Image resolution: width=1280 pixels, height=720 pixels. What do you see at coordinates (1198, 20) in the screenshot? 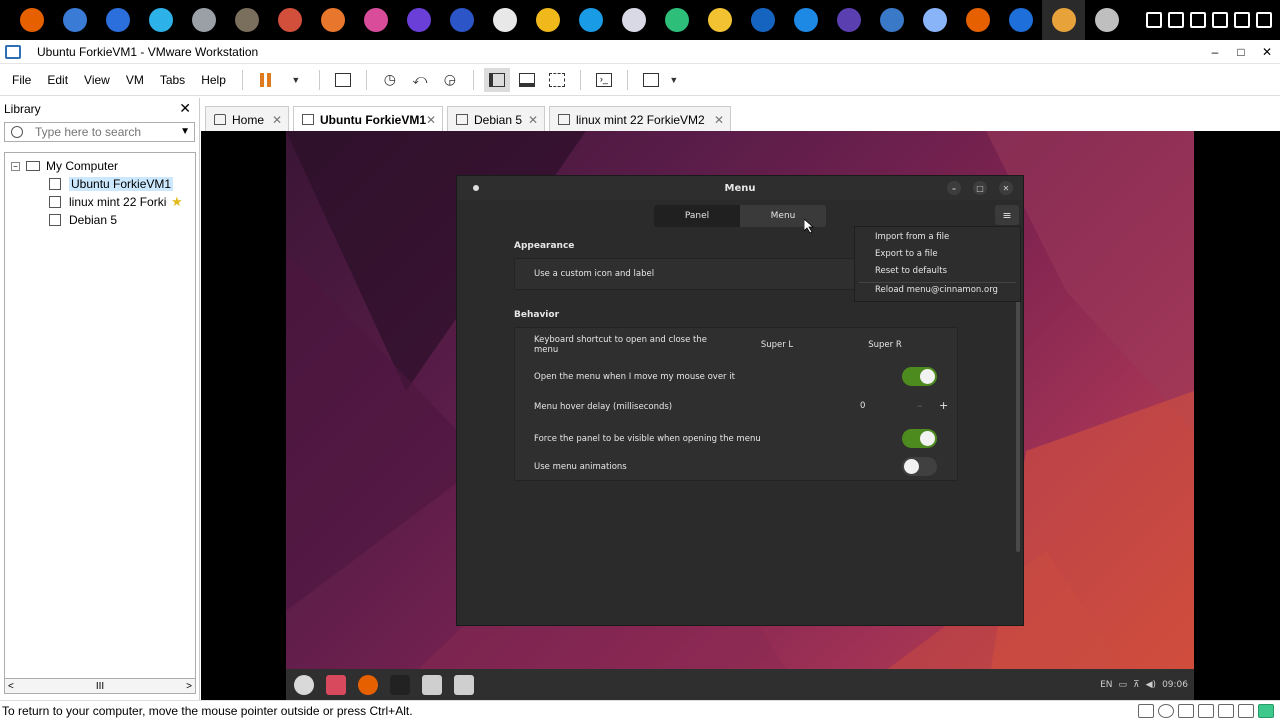
I see `tray-color-icon` at bounding box center [1198, 20].